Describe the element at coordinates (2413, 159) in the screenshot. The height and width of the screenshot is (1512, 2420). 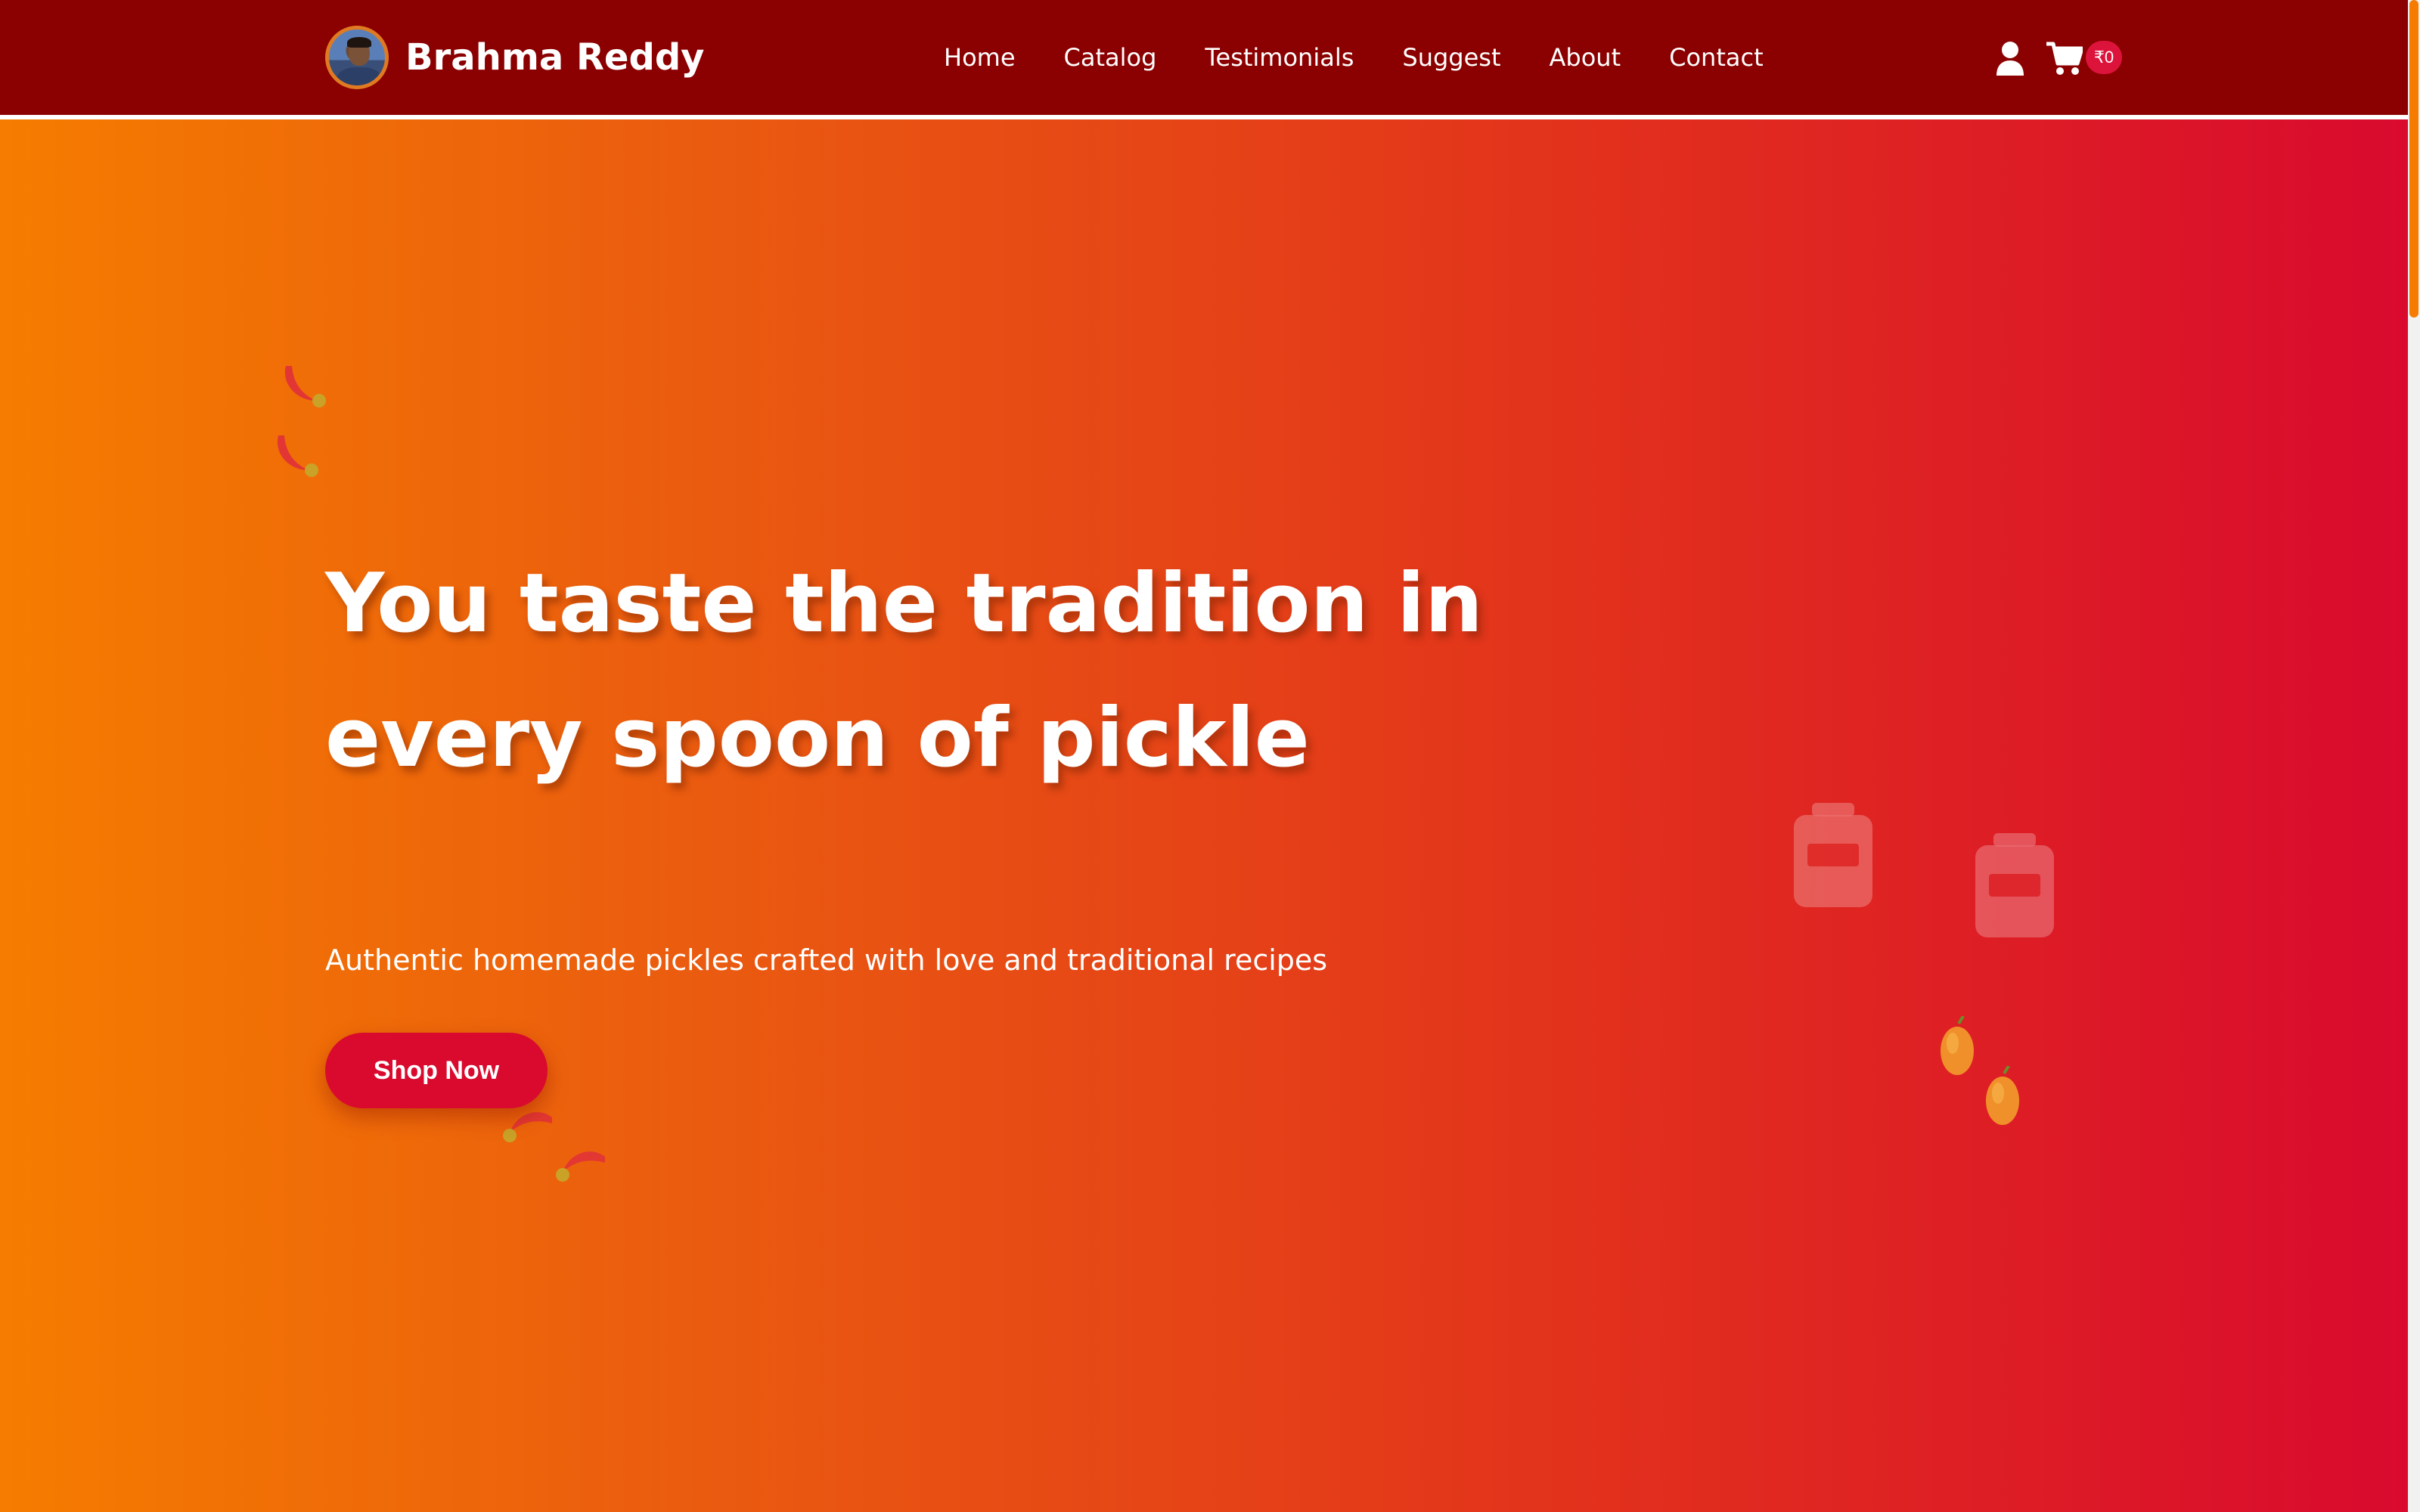
I see `scrollbar-thumb` at that location.